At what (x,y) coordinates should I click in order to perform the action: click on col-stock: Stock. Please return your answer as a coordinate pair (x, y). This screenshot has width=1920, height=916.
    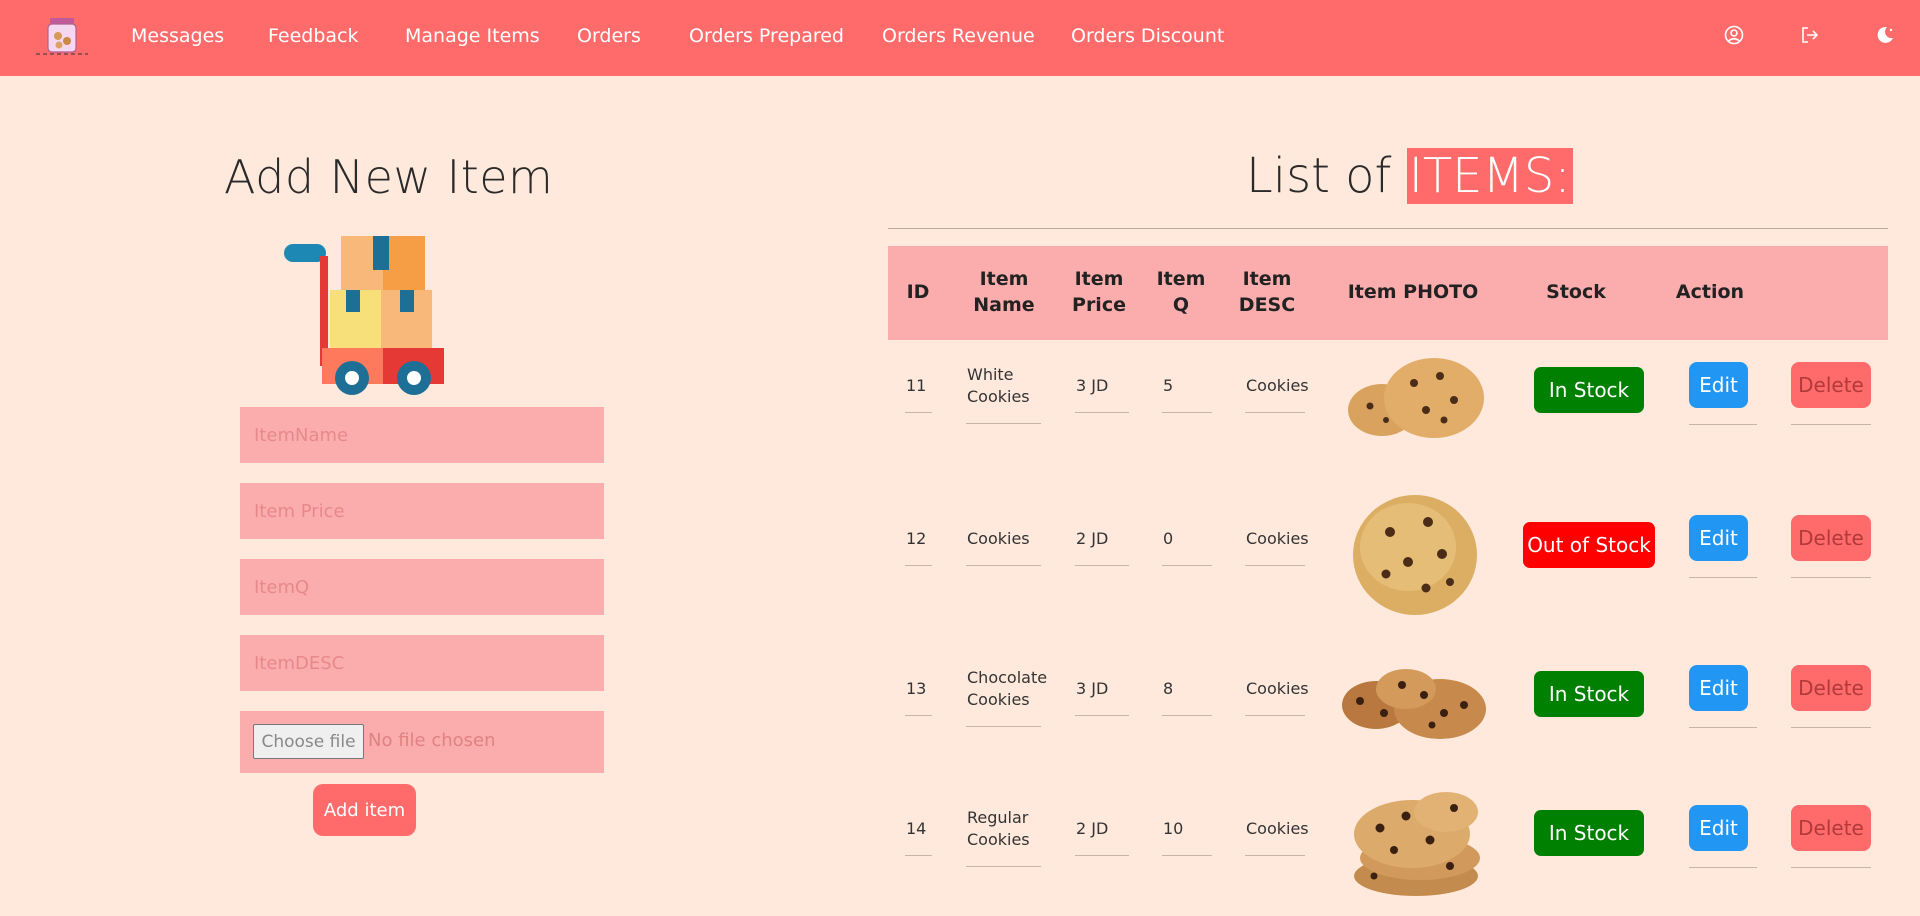
    Looking at the image, I should click on (1576, 292).